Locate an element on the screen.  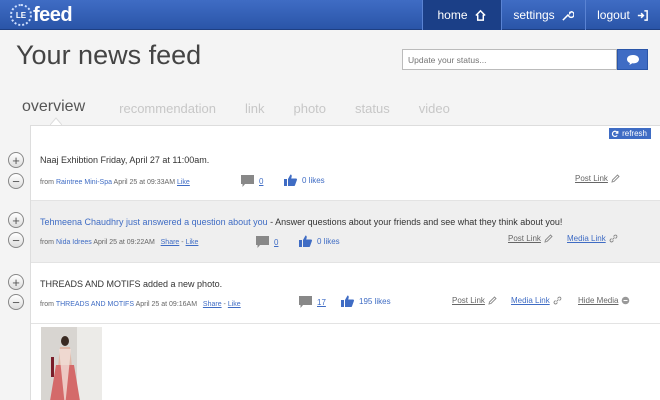
status-submit-button is located at coordinates (632, 59).